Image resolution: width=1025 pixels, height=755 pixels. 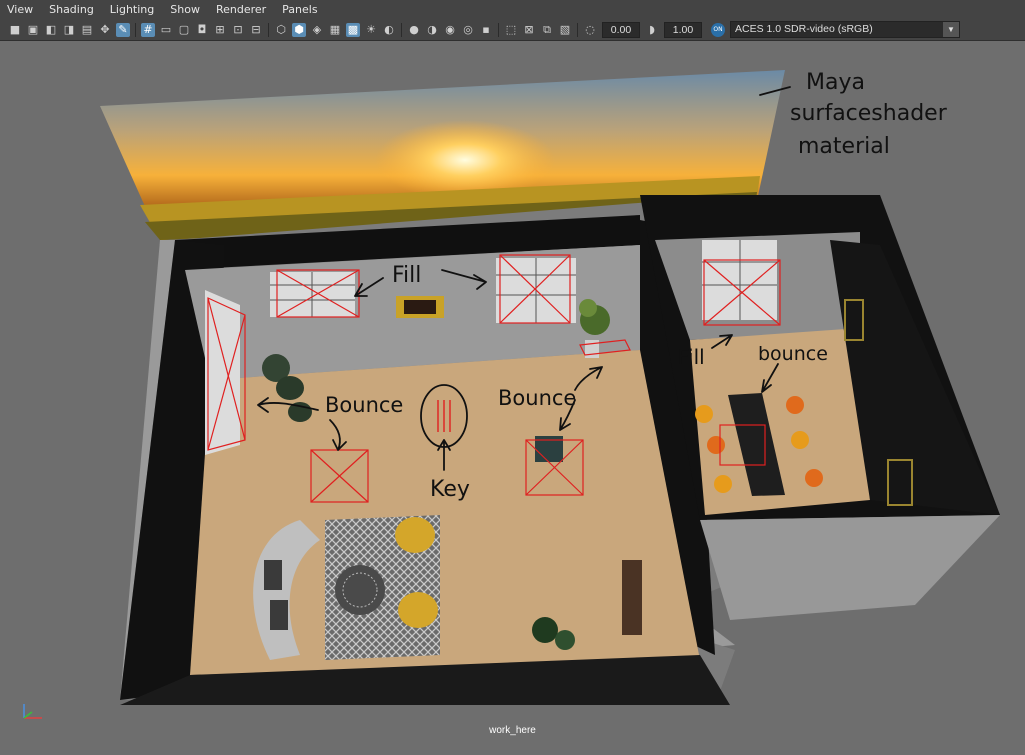 What do you see at coordinates (951, 29) in the screenshot?
I see `chevron-down-icon: ▼` at bounding box center [951, 29].